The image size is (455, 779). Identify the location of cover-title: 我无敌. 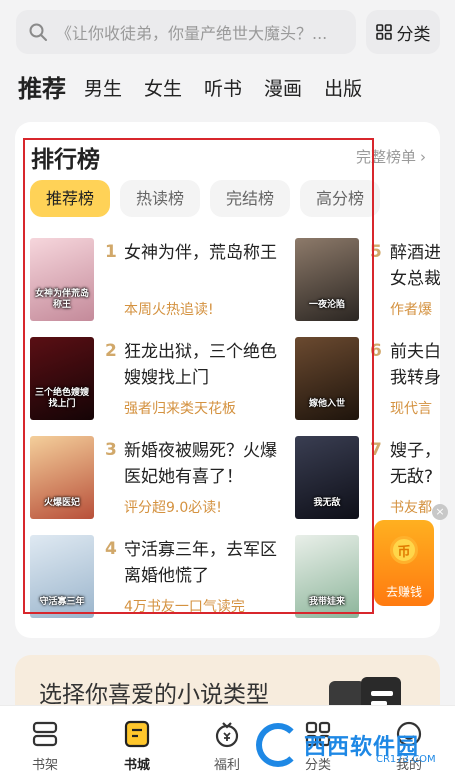
(327, 503).